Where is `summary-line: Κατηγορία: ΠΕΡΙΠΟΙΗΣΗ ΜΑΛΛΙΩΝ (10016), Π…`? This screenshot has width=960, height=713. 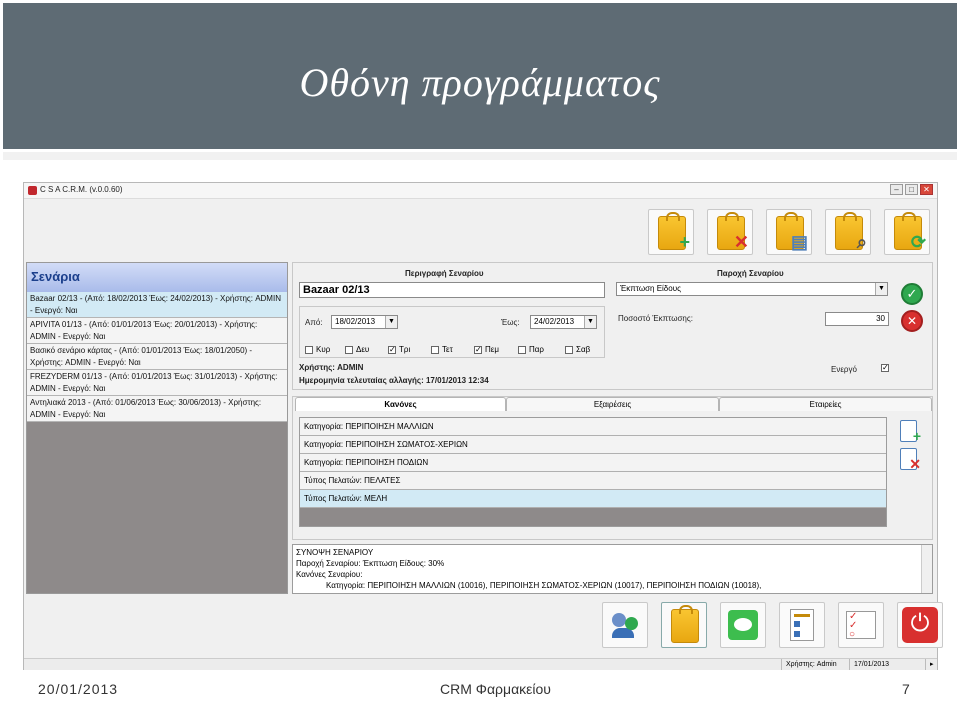 summary-line: Κατηγορία: ΠΕΡΙΠΟΙΗΣΗ ΜΑΛΛΙΩΝ (10016), Π… is located at coordinates (544, 585).